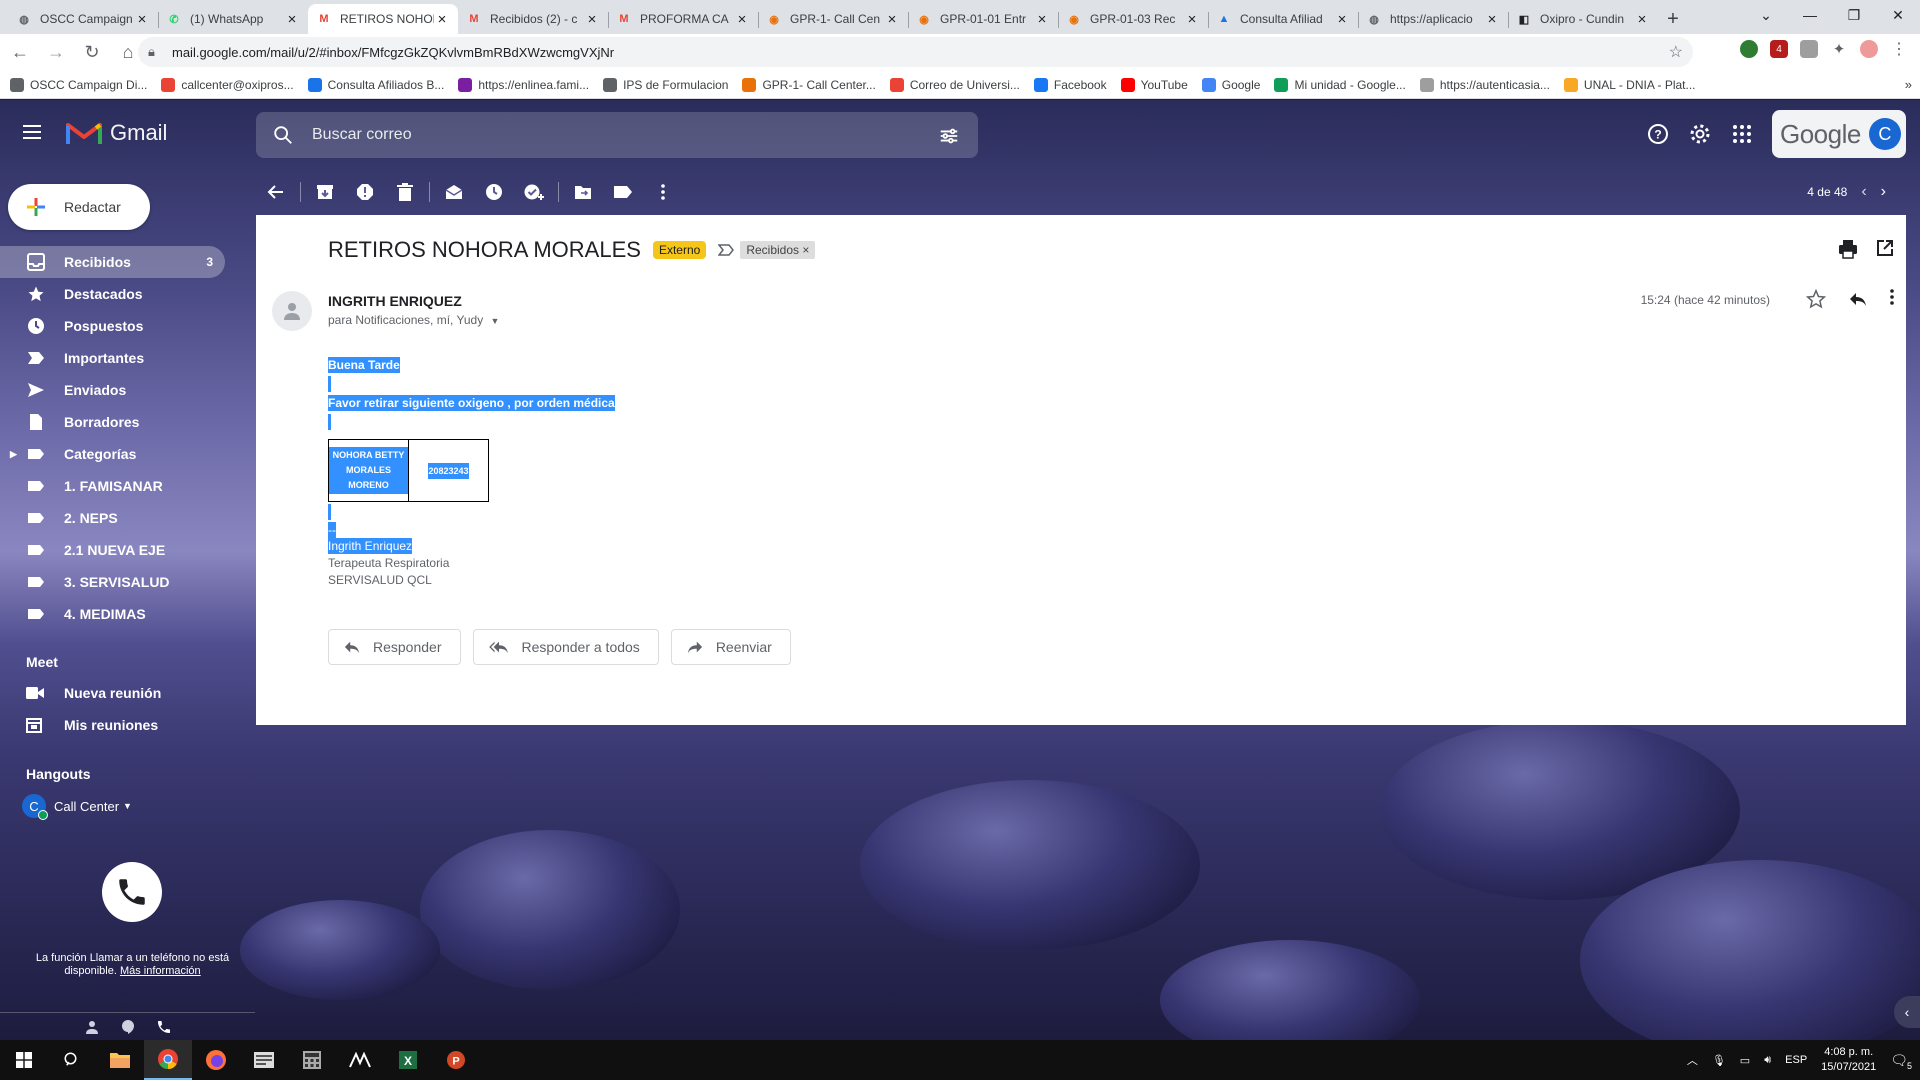 This screenshot has height=1080, width=1920. I want to click on more-options-icon, so click(663, 192).